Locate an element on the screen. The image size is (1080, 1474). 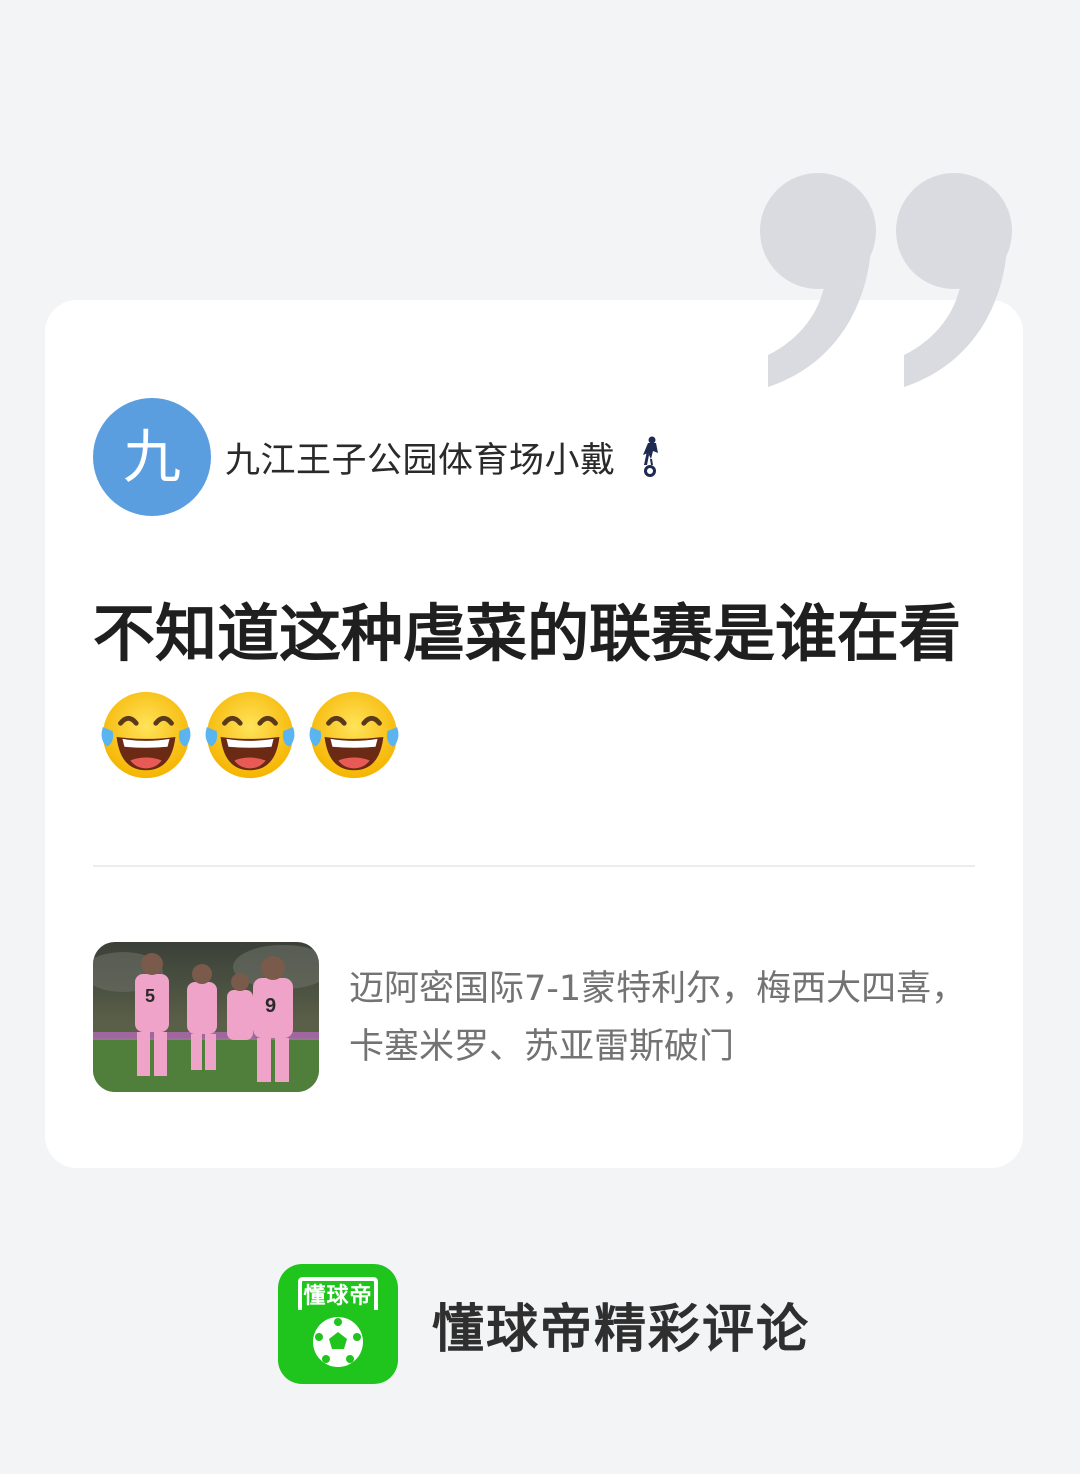
quote-mark-icon is located at coordinates (886, 280).